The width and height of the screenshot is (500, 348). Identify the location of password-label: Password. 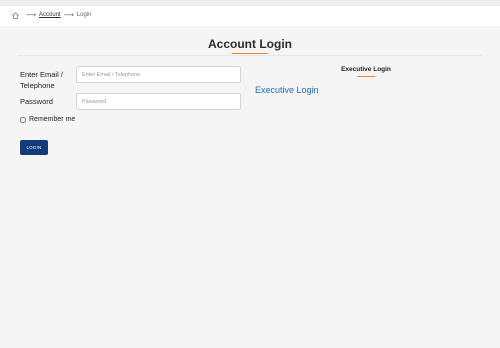
(36, 101).